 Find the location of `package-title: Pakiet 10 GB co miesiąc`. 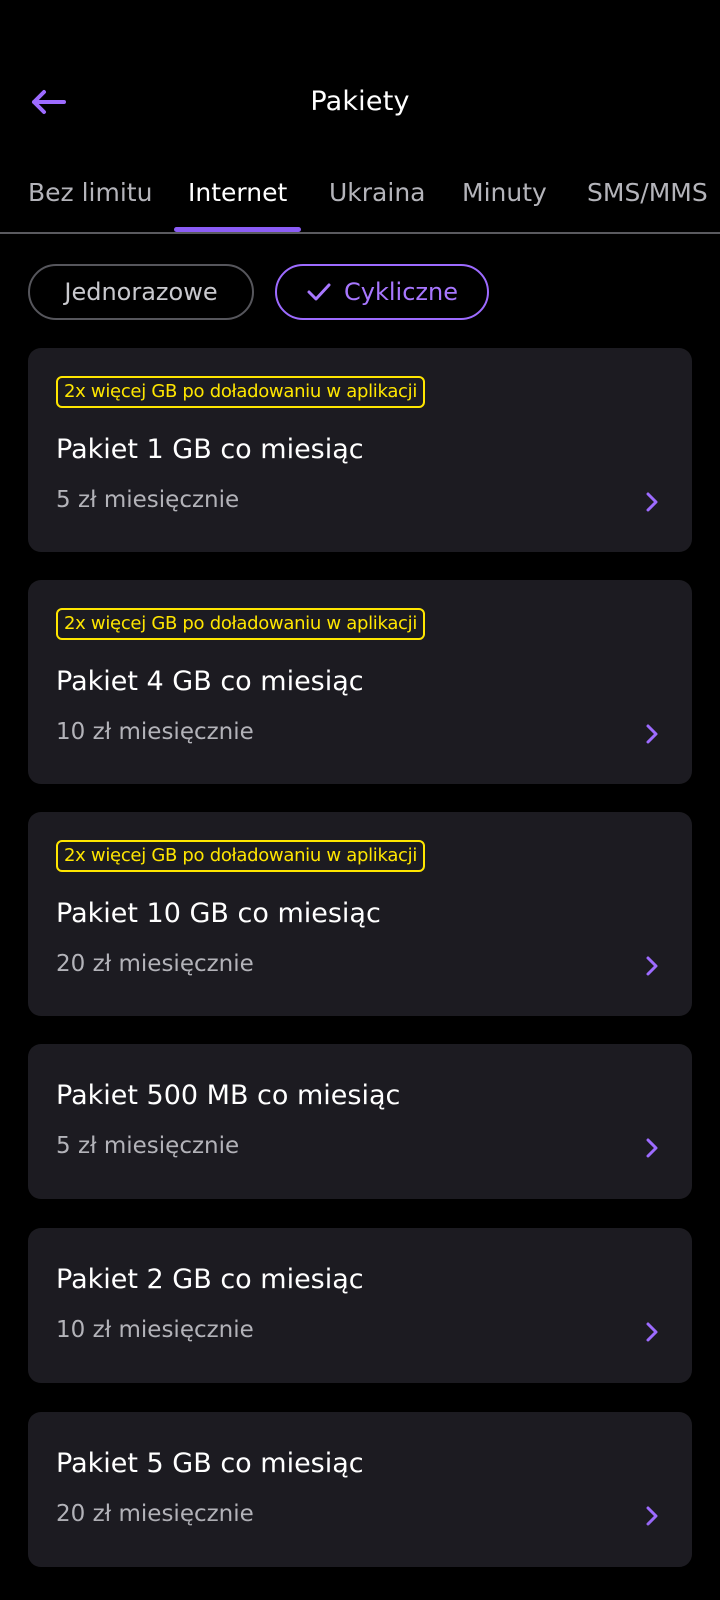

package-title: Pakiet 10 GB co miesiąc is located at coordinates (218, 913).